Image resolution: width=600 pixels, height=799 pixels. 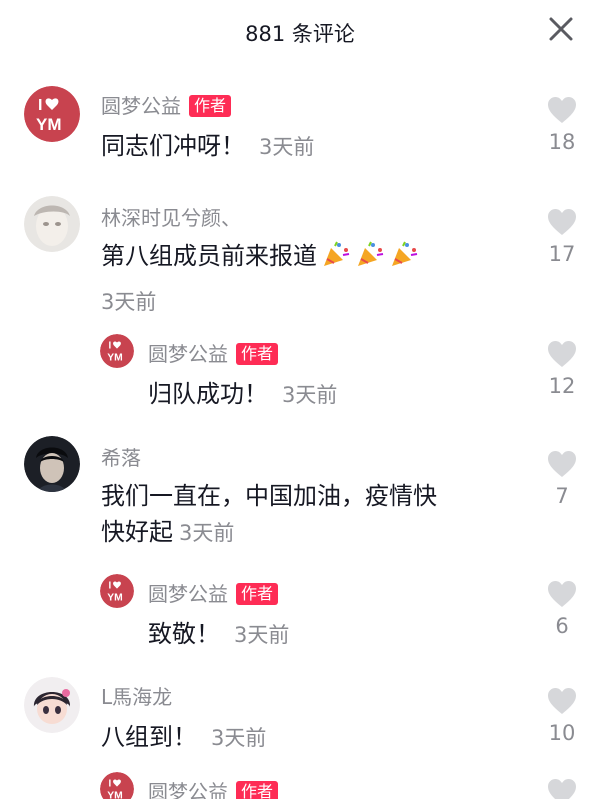 What do you see at coordinates (562, 733) in the screenshot?
I see `like-count: 10` at bounding box center [562, 733].